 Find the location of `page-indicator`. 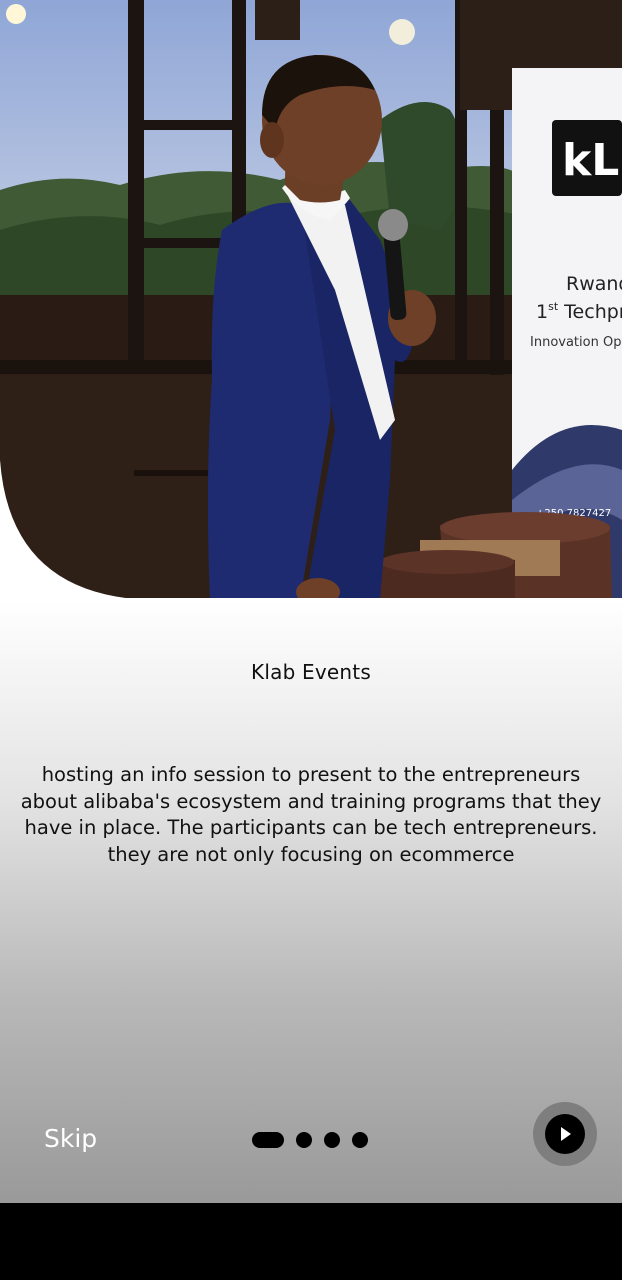

page-indicator is located at coordinates (310, 1140).